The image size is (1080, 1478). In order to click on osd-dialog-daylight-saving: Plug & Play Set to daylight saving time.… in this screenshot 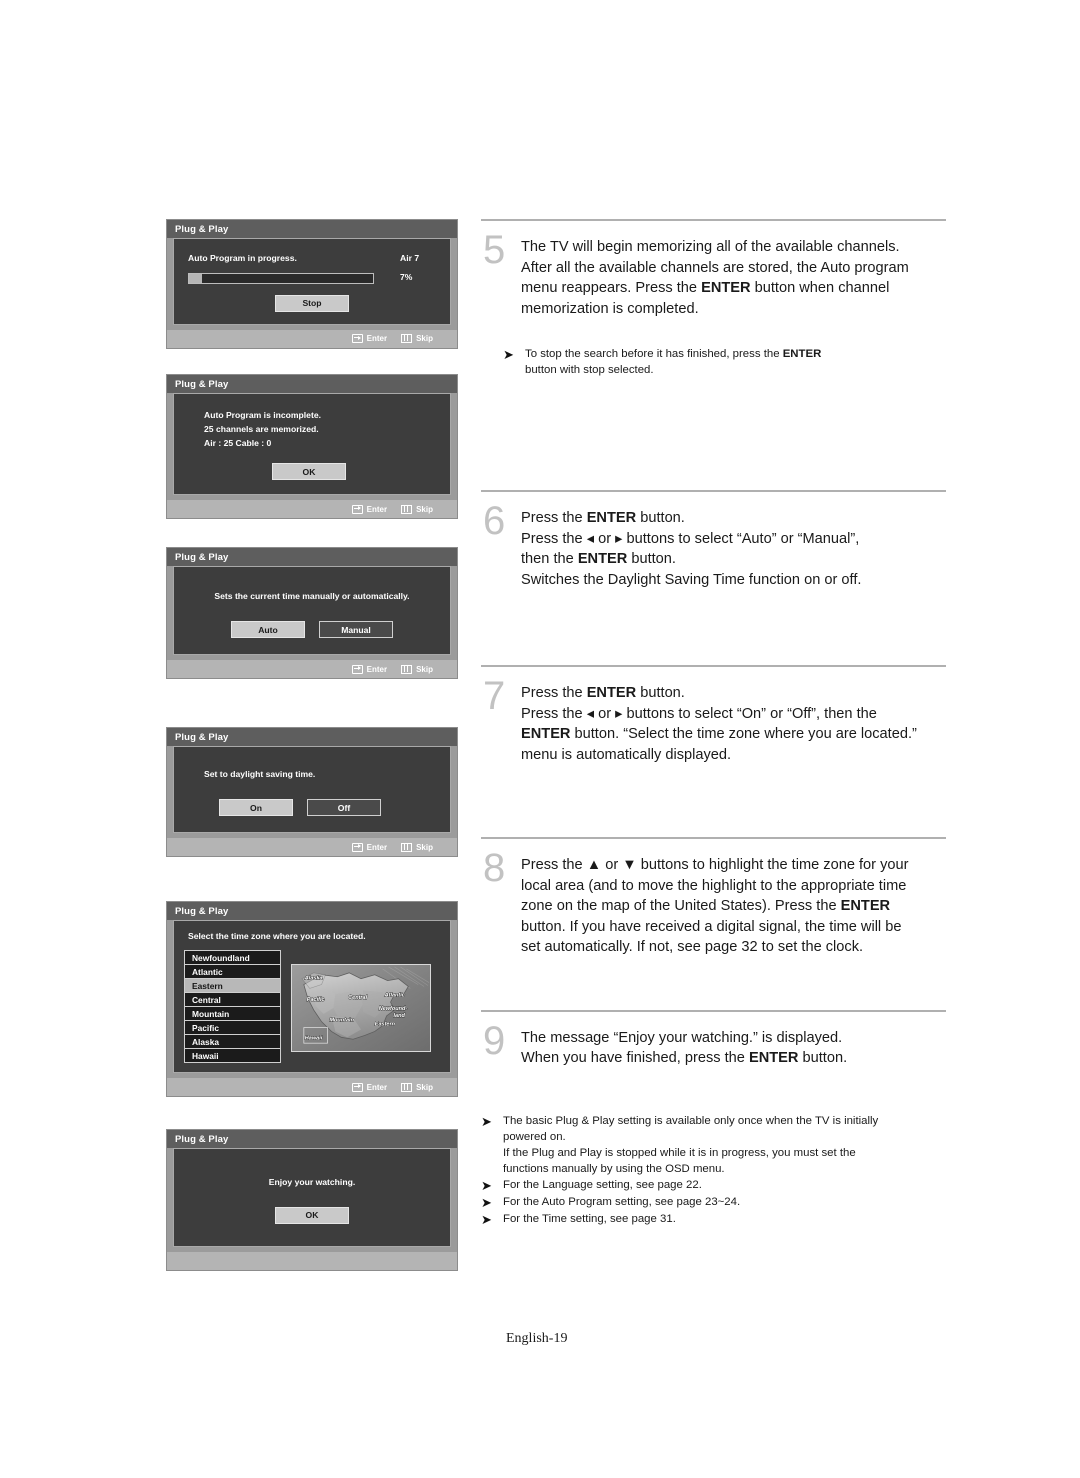, I will do `click(312, 792)`.